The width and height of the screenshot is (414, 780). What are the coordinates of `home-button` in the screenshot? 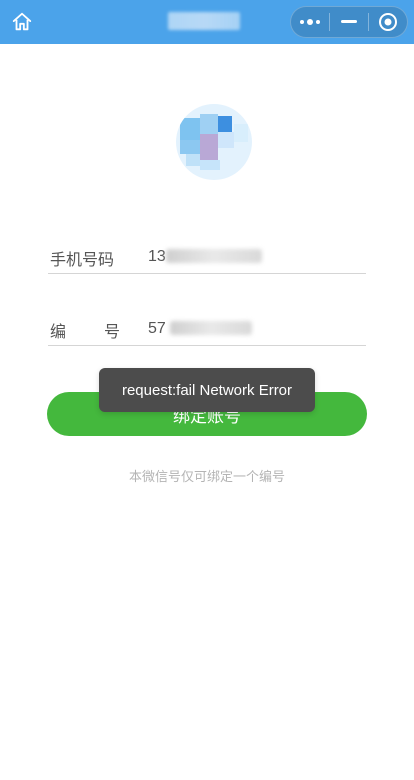 It's located at (22, 22).